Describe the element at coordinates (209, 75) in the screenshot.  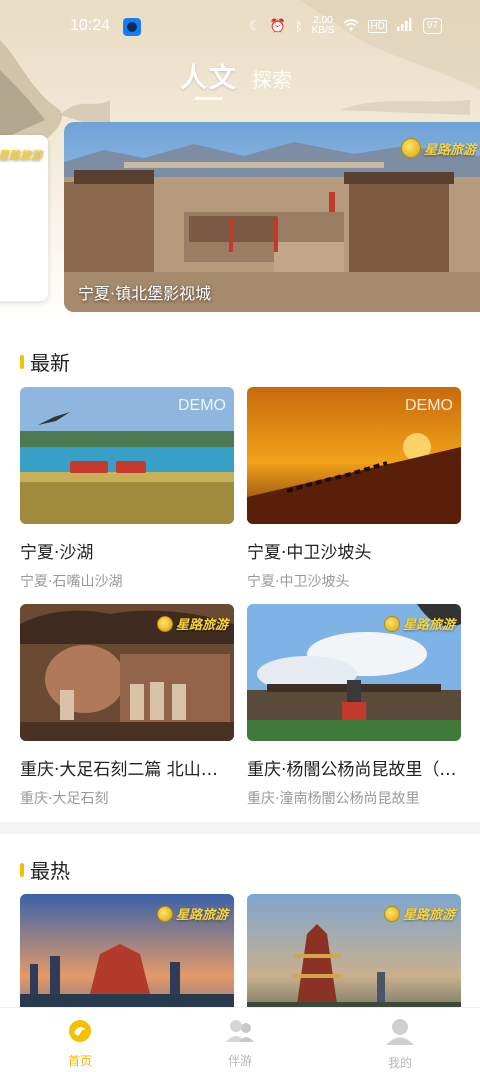
I see `tab-humanities: 人文` at that location.